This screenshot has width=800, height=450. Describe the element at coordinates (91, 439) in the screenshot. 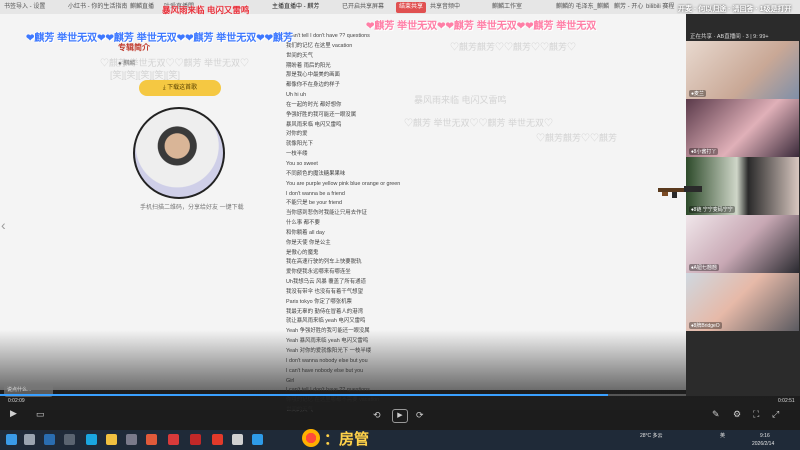

I see `browser-icon` at that location.